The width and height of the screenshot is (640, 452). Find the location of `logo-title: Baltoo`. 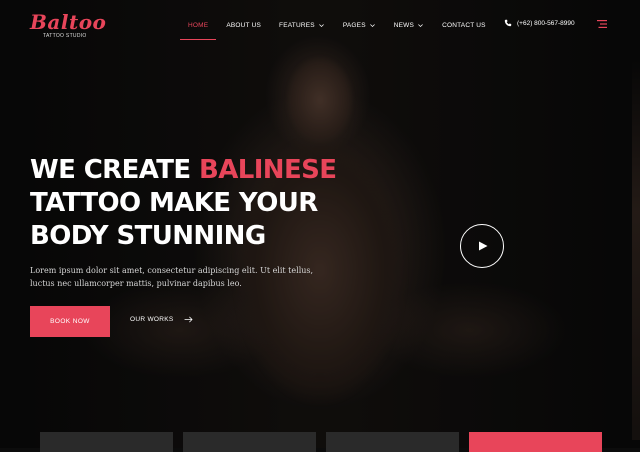

logo-title: Baltoo is located at coordinates (68, 22).